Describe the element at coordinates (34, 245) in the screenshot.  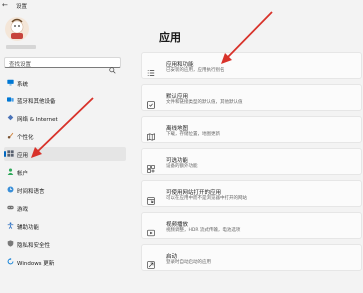
I see `sidebar-item-label: 隐私和安全性` at that location.